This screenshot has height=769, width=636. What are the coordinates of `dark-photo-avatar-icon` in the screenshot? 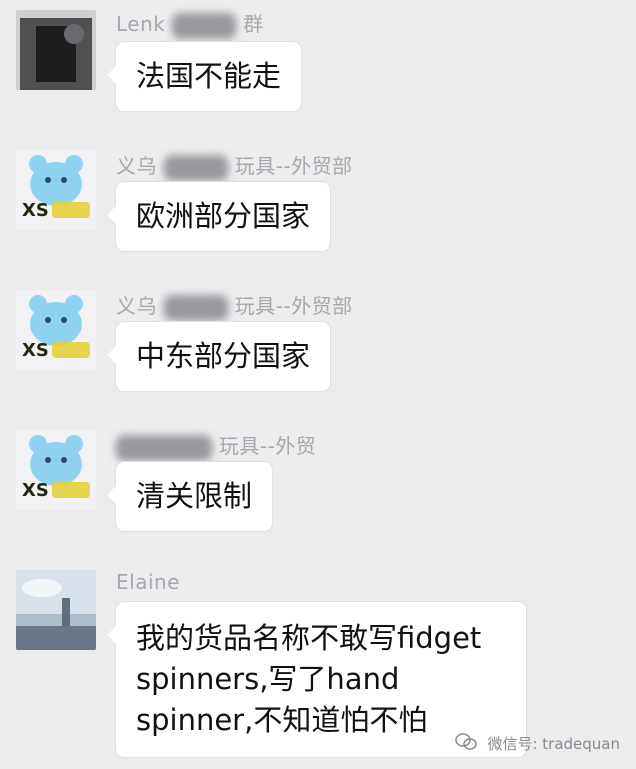 It's located at (56, 50).